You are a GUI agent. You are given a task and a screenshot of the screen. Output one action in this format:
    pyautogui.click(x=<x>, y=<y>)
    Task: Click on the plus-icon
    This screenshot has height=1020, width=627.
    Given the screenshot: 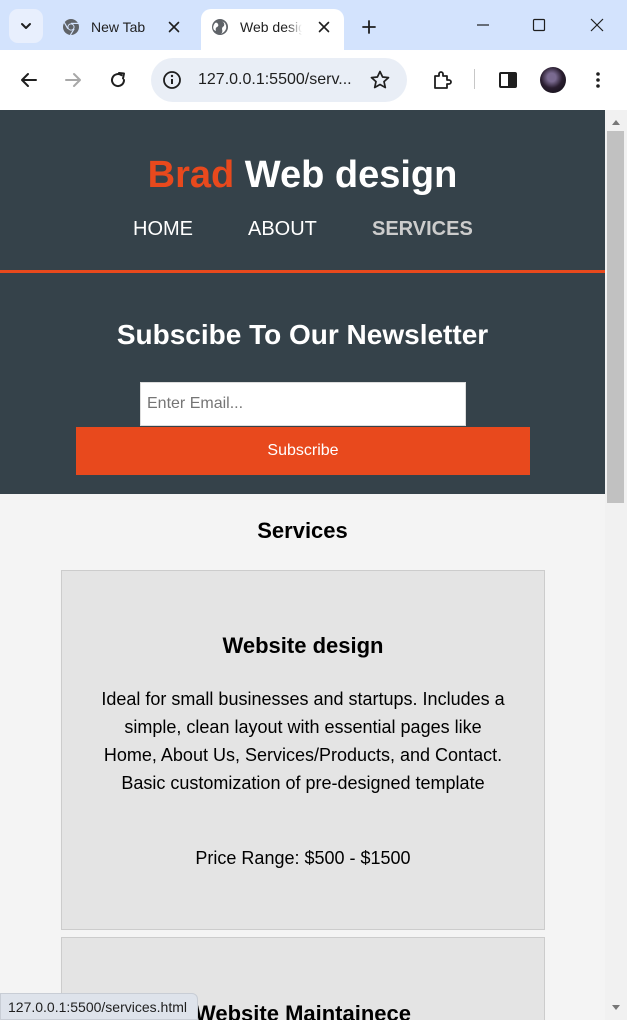 What is the action you would take?
    pyautogui.click(x=369, y=27)
    